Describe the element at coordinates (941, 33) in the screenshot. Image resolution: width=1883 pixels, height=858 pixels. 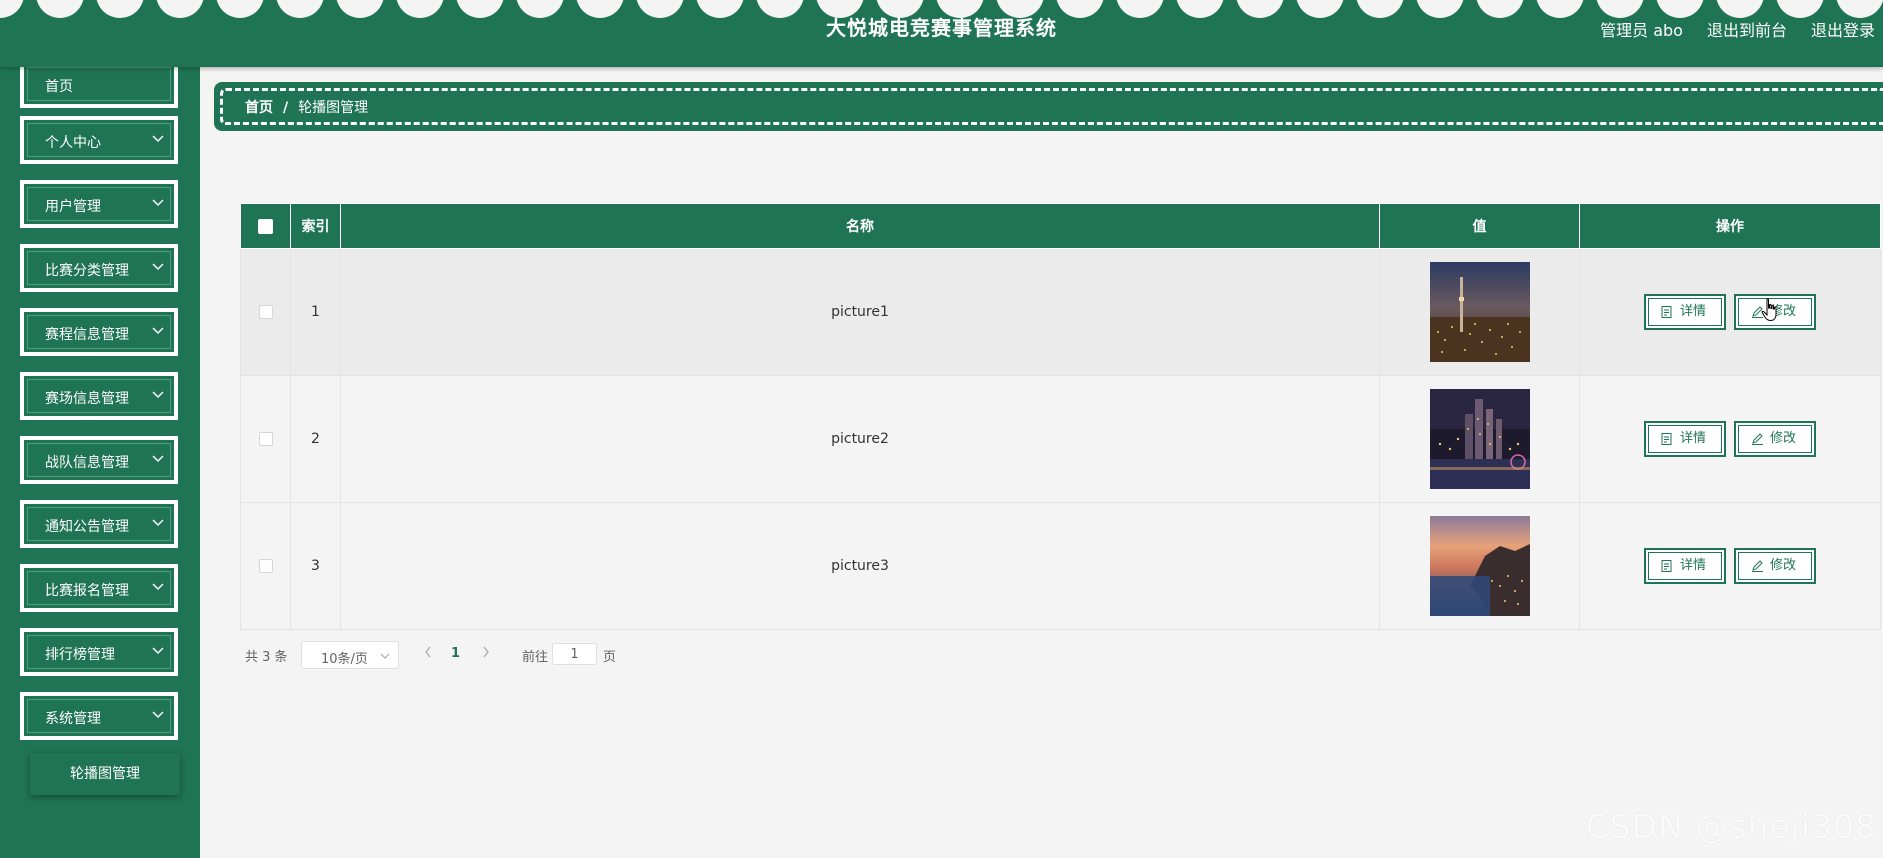
I see `top-header: 大悦城电竞赛事管理系统 管理员 abo 退出到前台 退出登录` at that location.